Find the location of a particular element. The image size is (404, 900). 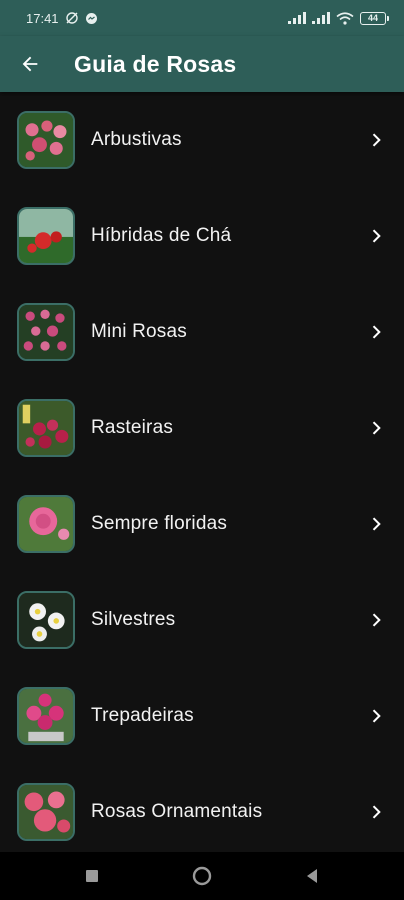

status-right: 44 is located at coordinates (338, 18).